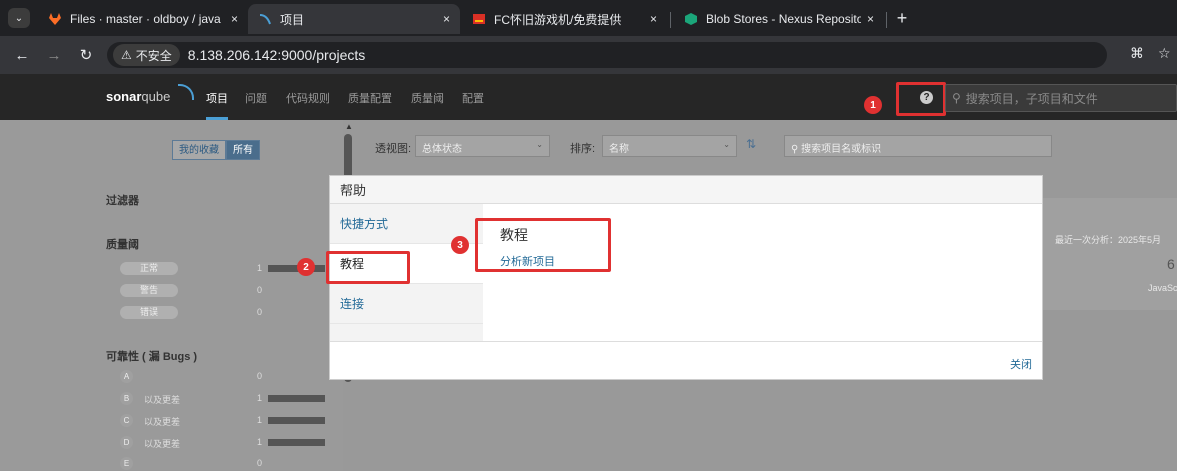 This screenshot has height=471, width=1177. Describe the element at coordinates (126, 398) in the screenshot. I see `grade-b-badge: B` at that location.